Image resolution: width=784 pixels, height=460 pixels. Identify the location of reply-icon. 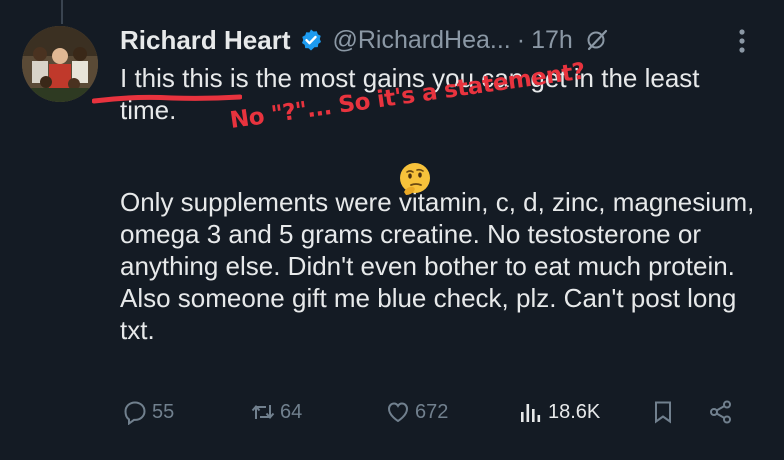
(135, 413).